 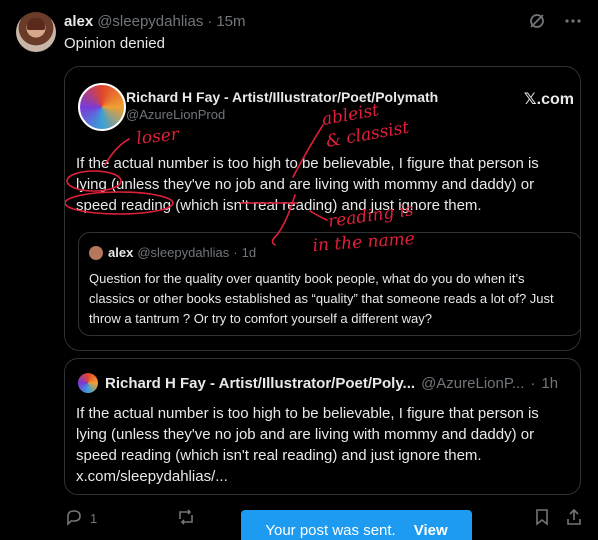 What do you see at coordinates (78, 21) in the screenshot?
I see `author-name: alex` at bounding box center [78, 21].